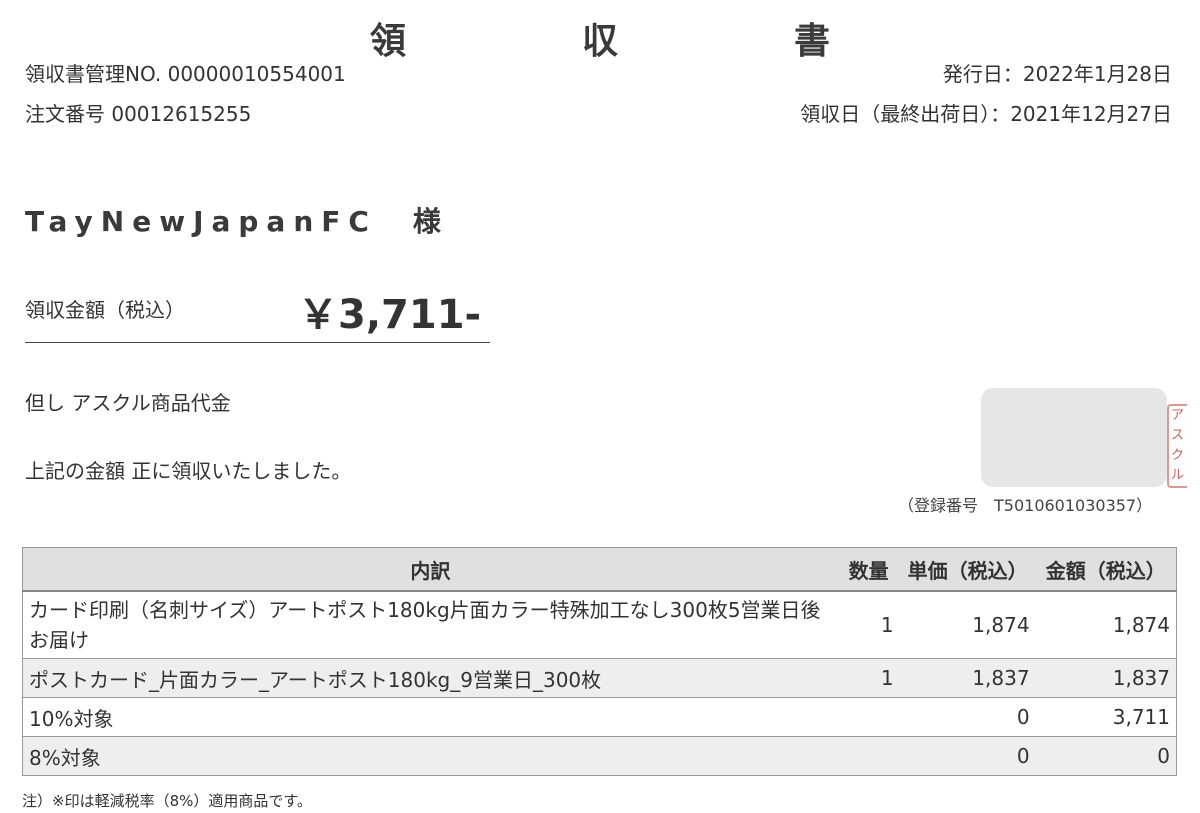 The height and width of the screenshot is (813, 1200). Describe the element at coordinates (1178, 435) in the screenshot. I see `seal-char: ス` at that location.